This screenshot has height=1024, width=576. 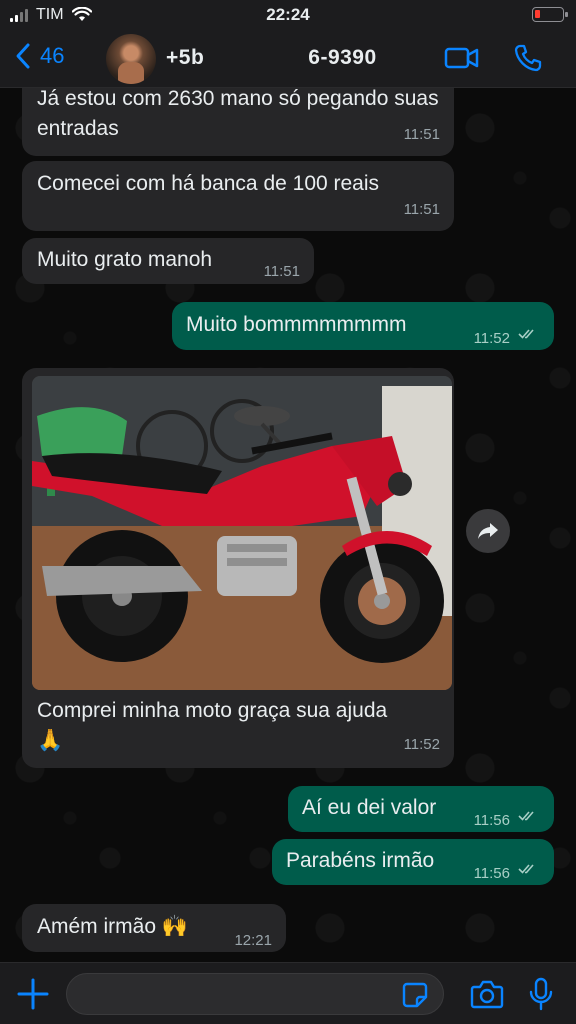 What do you see at coordinates (238, 196) in the screenshot?
I see `message-incoming: Comecei com há banca de 100 reais 11:51` at bounding box center [238, 196].